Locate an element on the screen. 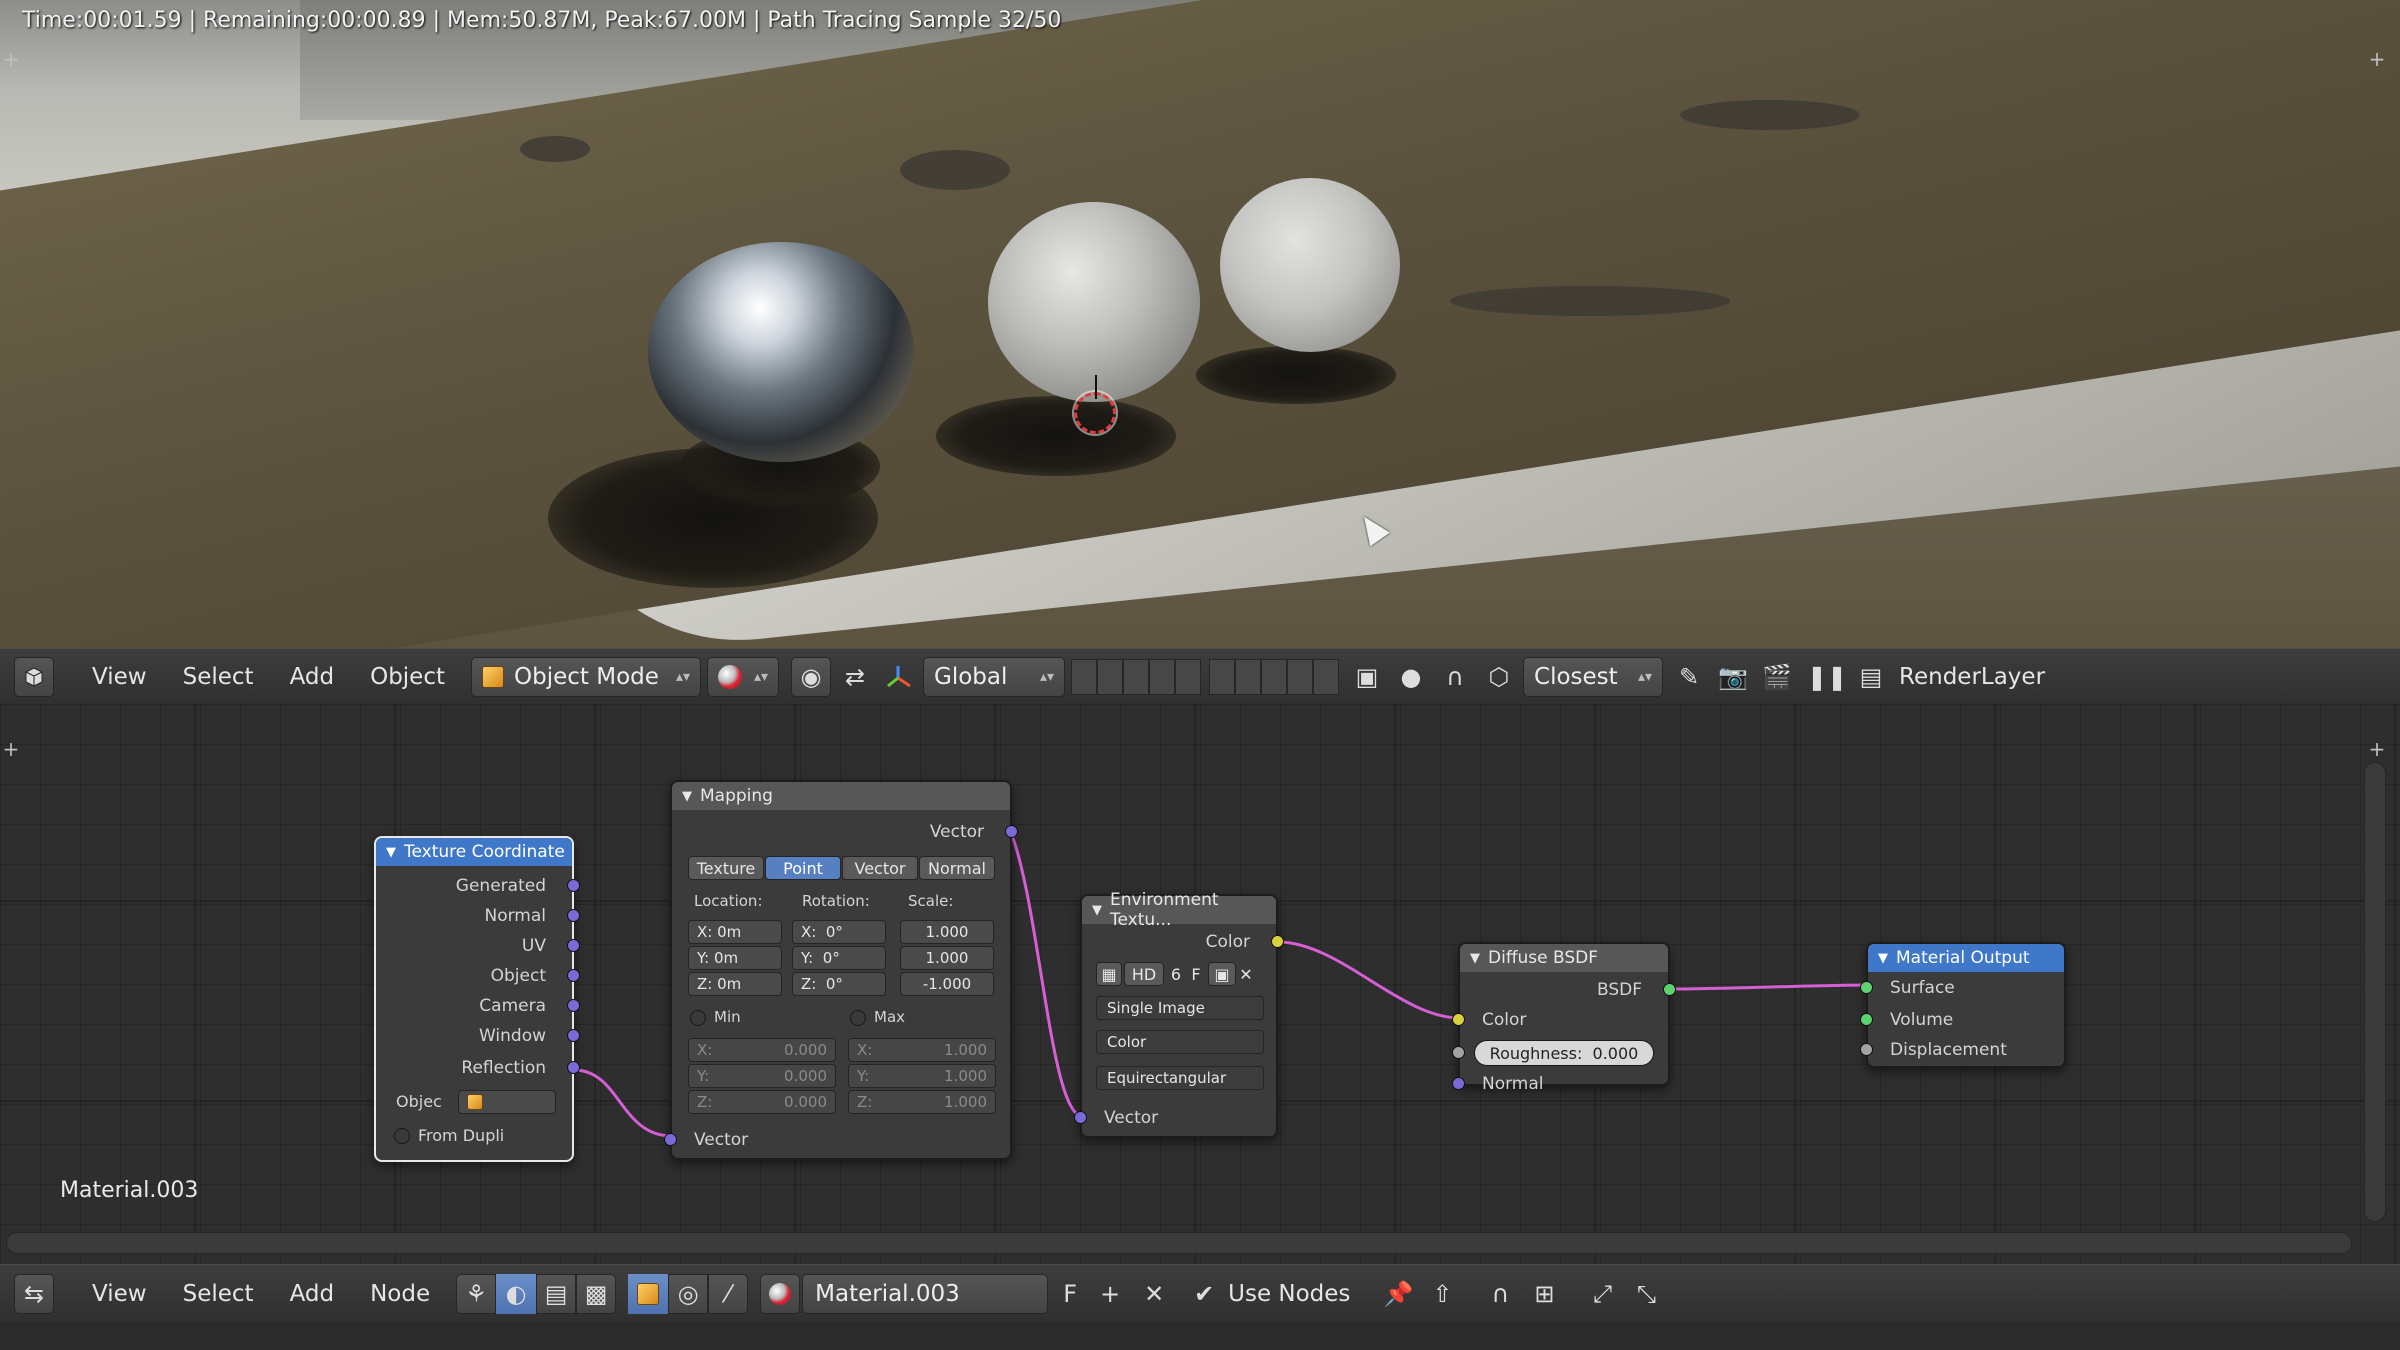 Image resolution: width=2400 pixels, height=1350 pixels. linestyle-shader-type-icon: ⁄ is located at coordinates (728, 1293).